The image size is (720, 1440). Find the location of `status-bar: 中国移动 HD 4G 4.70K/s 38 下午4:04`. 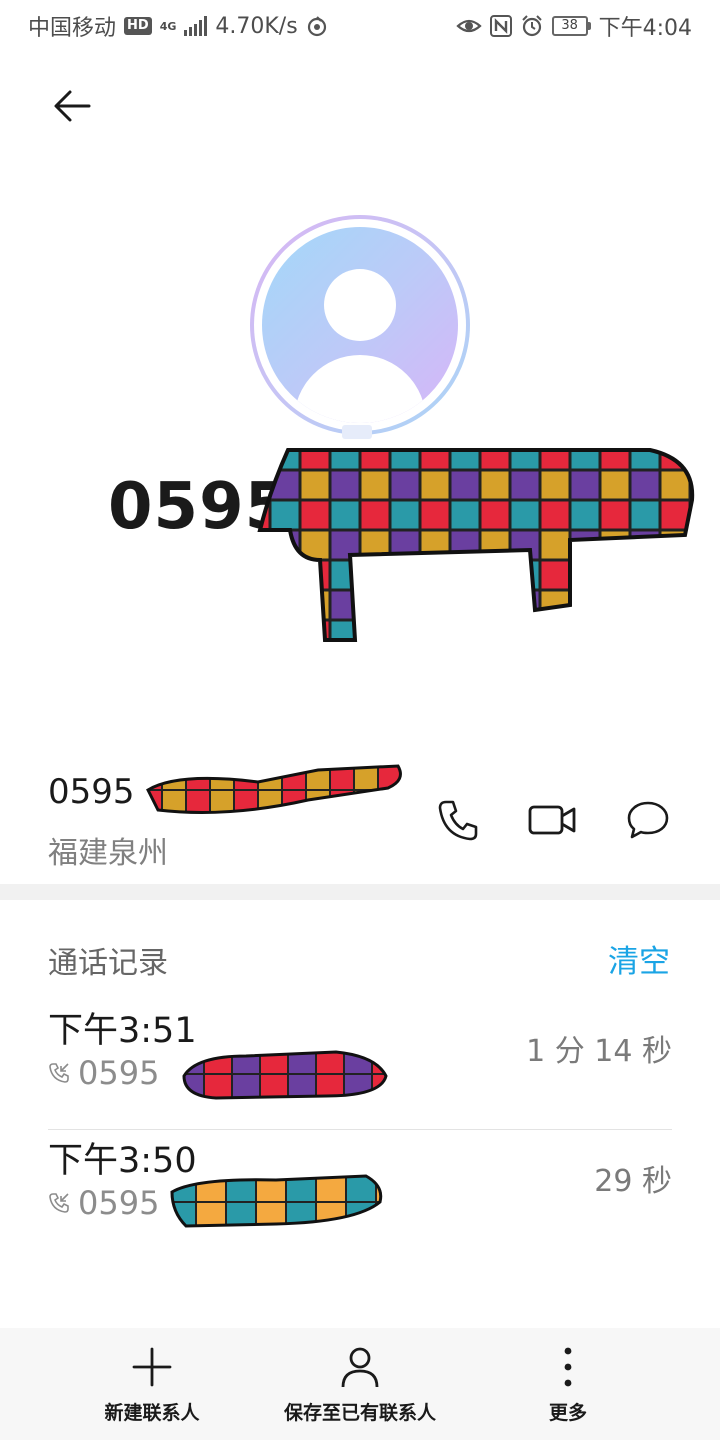

status-bar: 中国移动 HD 4G 4.70K/s 38 下午4:04 is located at coordinates (360, 26).